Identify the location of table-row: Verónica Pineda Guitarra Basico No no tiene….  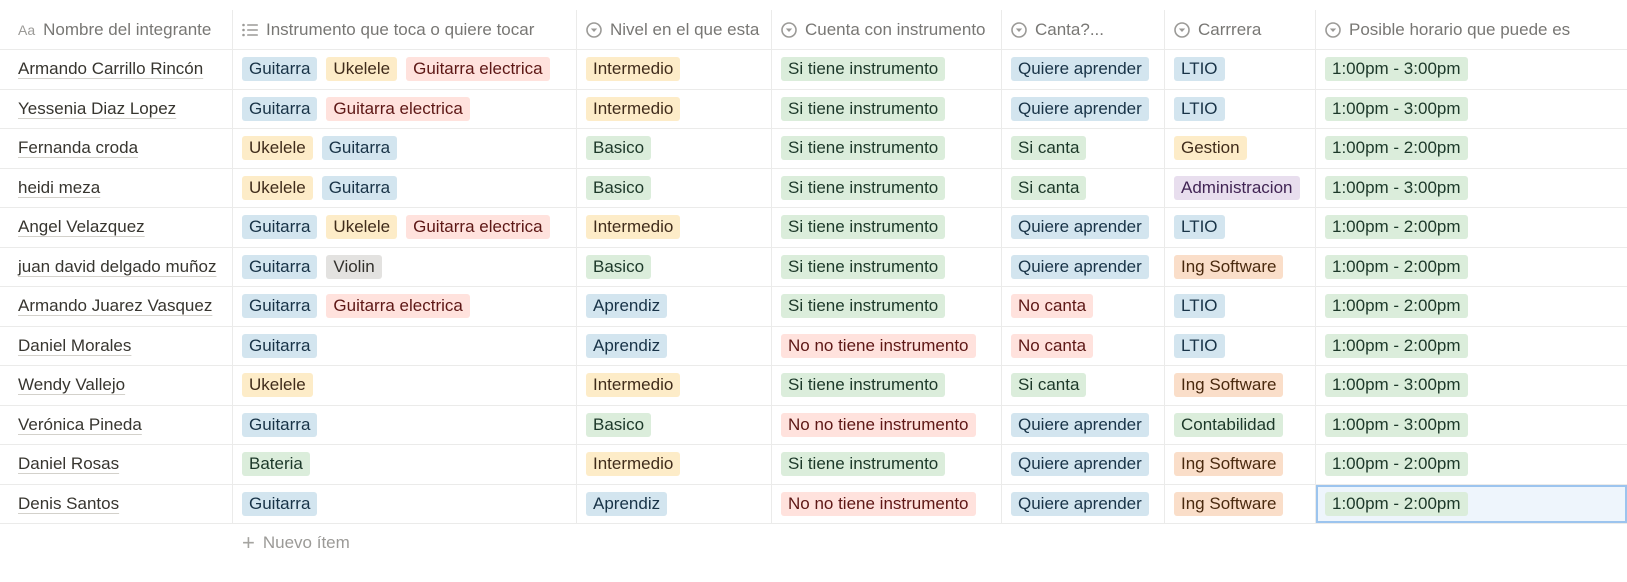
(813, 425).